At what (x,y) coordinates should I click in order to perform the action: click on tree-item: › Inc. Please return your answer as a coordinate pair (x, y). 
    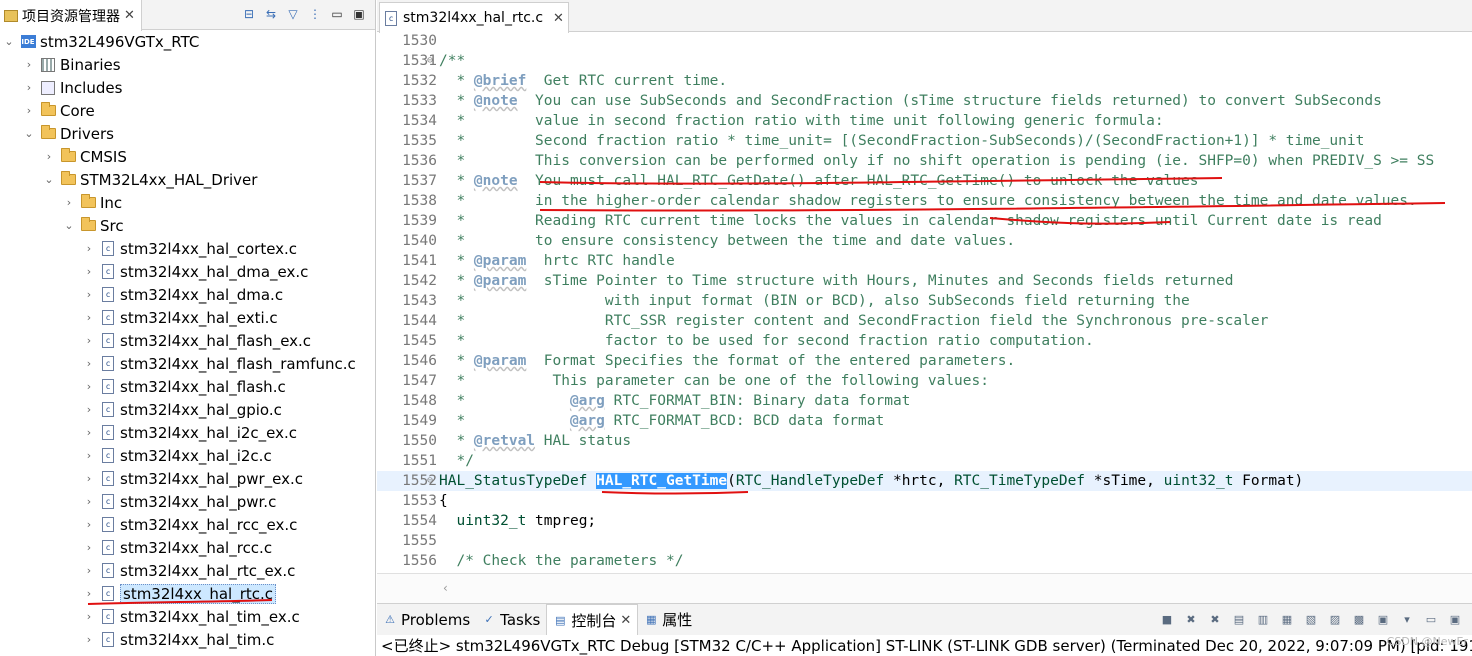
    Looking at the image, I should click on (187, 202).